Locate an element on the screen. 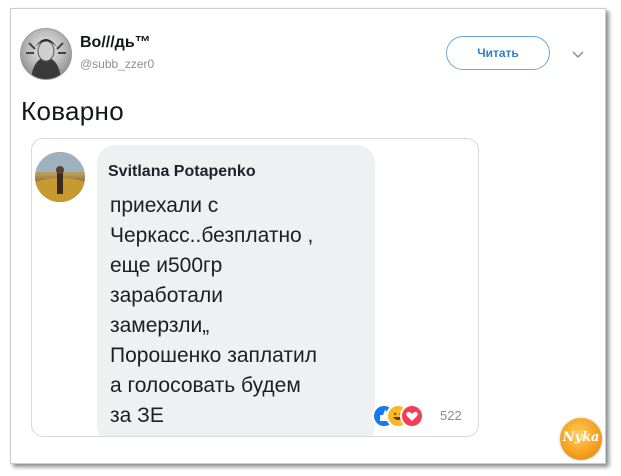 The image size is (621, 476). reactions-bar: 522 is located at coordinates (420, 416).